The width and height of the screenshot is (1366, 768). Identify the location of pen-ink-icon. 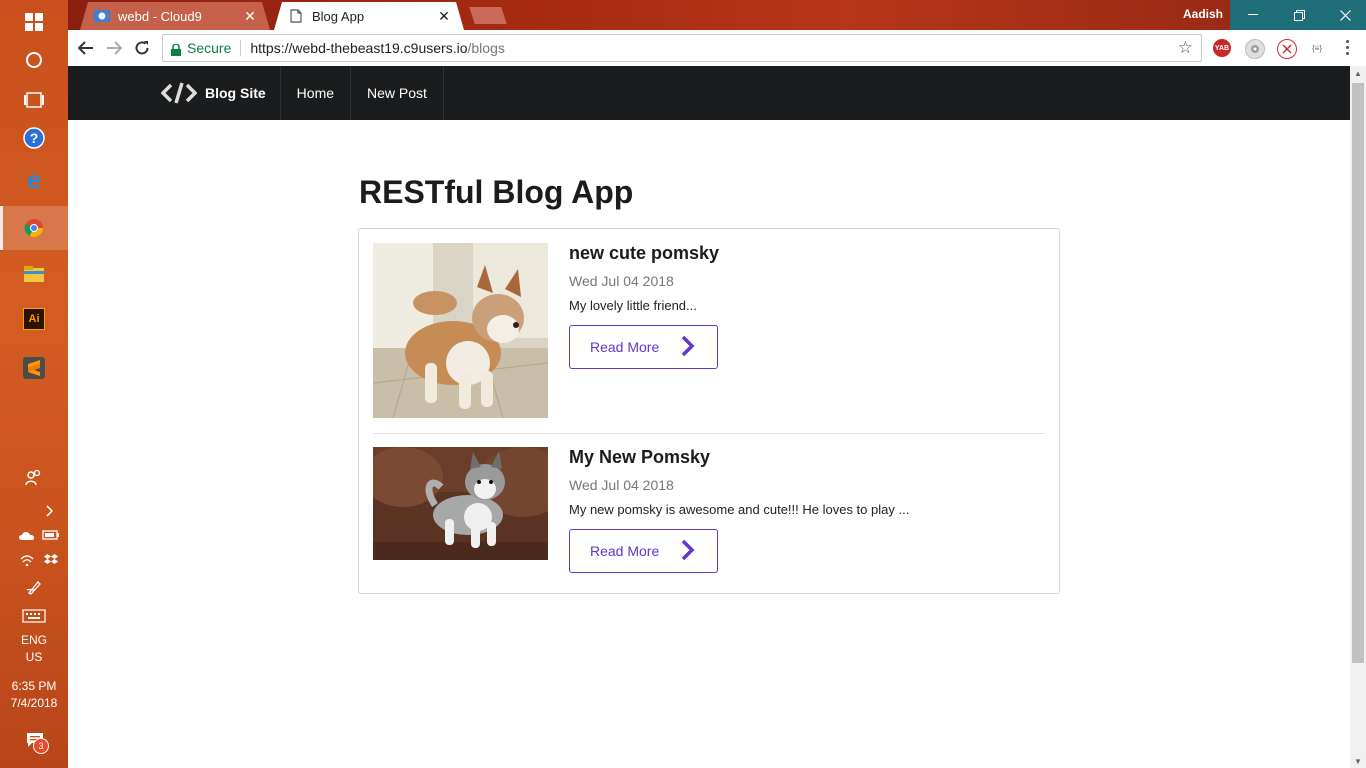
(34, 587).